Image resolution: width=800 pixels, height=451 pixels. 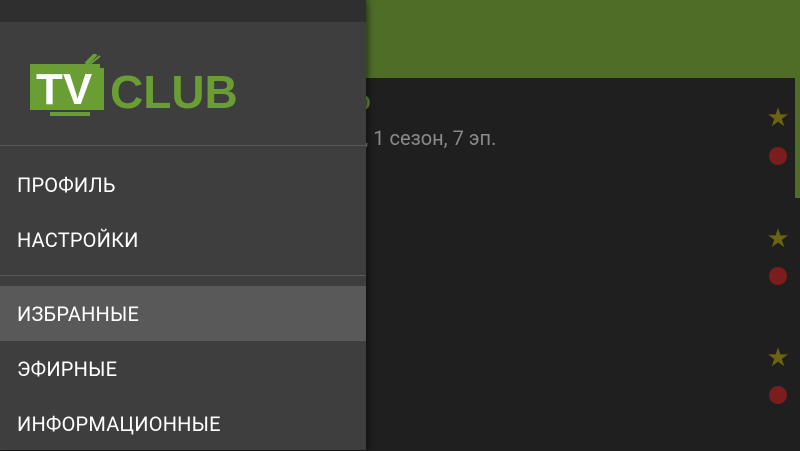 I want to click on menu-item-broadcast: ЭФИРНЫЕ, so click(x=183, y=368).